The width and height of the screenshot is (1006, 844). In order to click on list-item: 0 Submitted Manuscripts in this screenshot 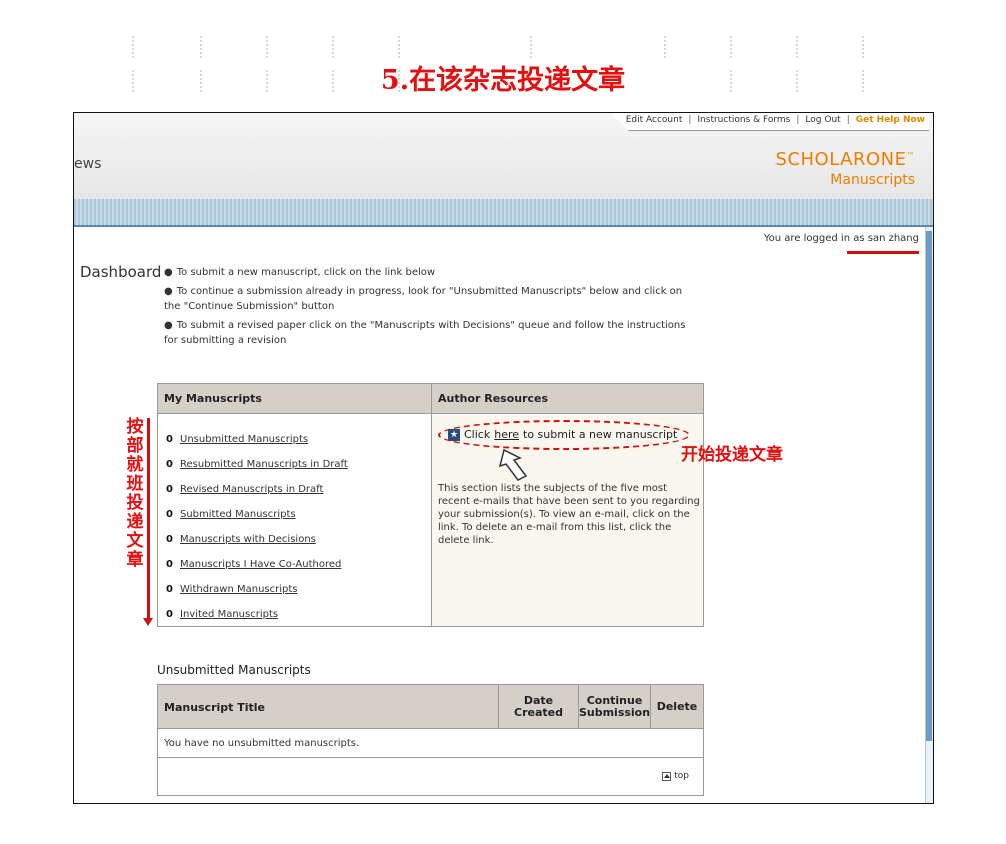, I will do `click(231, 514)`.